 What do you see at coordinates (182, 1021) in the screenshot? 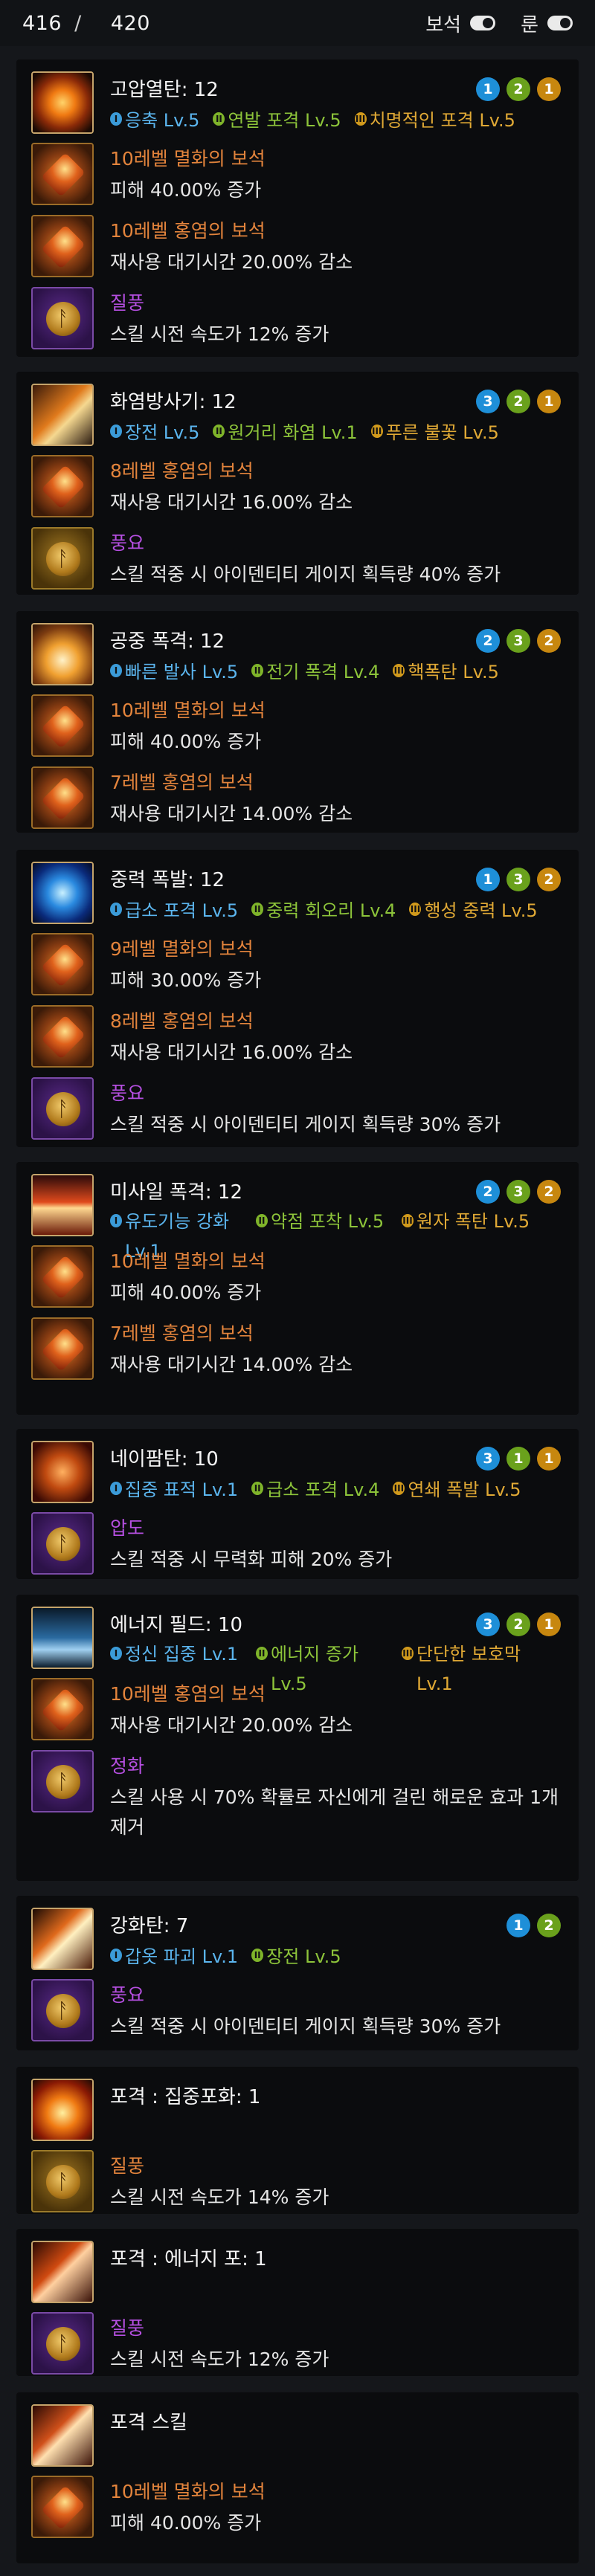
I see `gem-title: 8레벨 홍염의 보석` at bounding box center [182, 1021].